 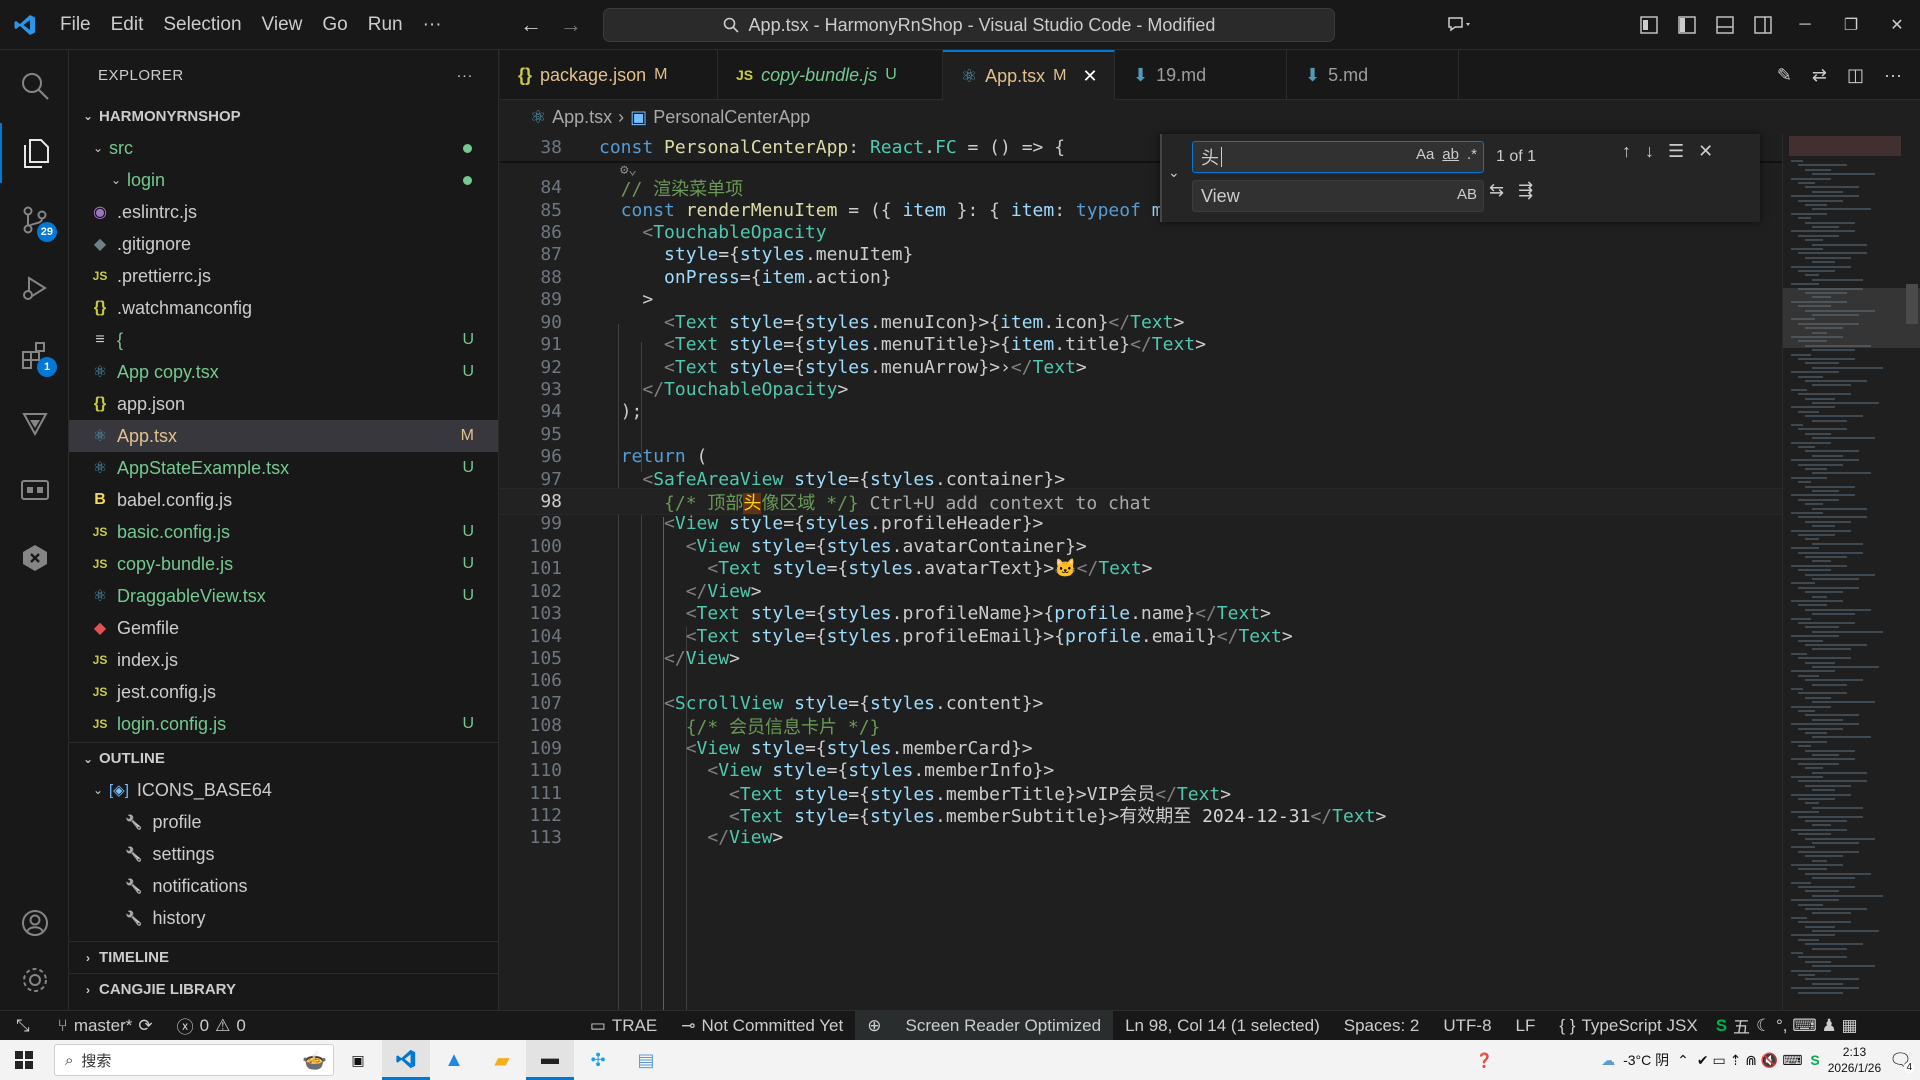 I want to click on outline-item: 🔧 settings, so click(x=283, y=854).